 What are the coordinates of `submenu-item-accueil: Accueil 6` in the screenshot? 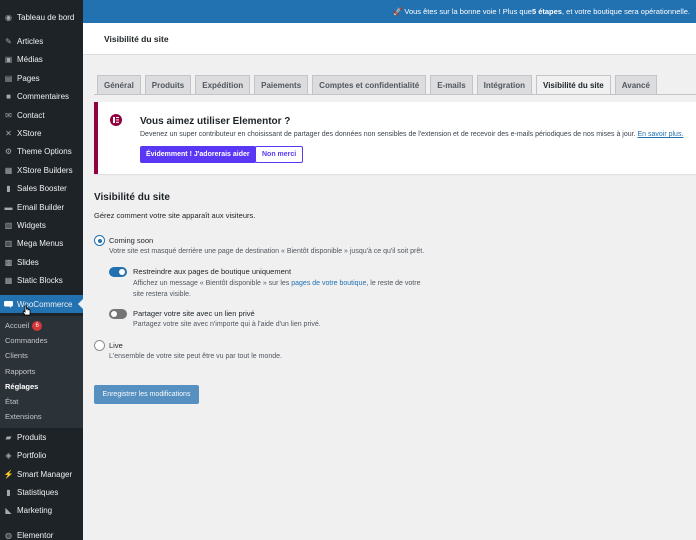 It's located at (24, 326).